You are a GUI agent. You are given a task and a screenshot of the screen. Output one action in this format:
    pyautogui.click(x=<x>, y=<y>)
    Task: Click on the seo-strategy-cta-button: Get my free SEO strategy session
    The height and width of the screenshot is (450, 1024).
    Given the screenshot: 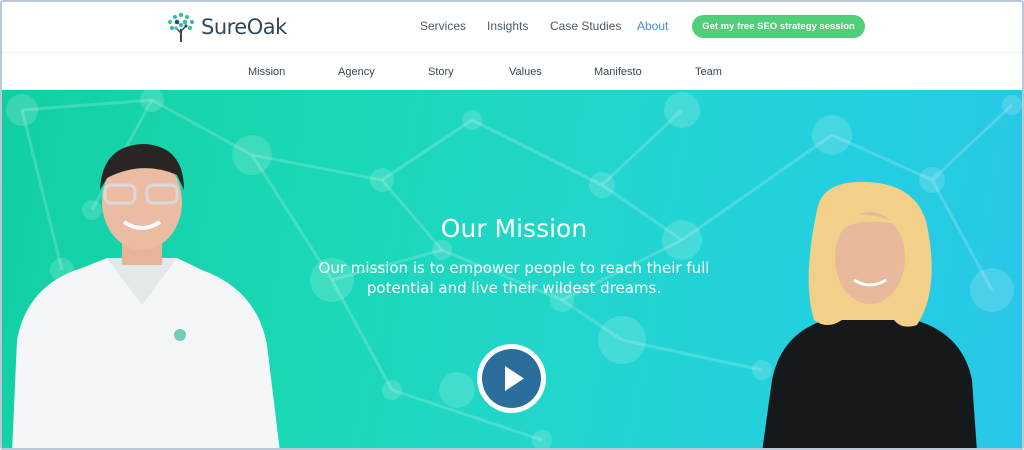 What is the action you would take?
    pyautogui.click(x=778, y=26)
    